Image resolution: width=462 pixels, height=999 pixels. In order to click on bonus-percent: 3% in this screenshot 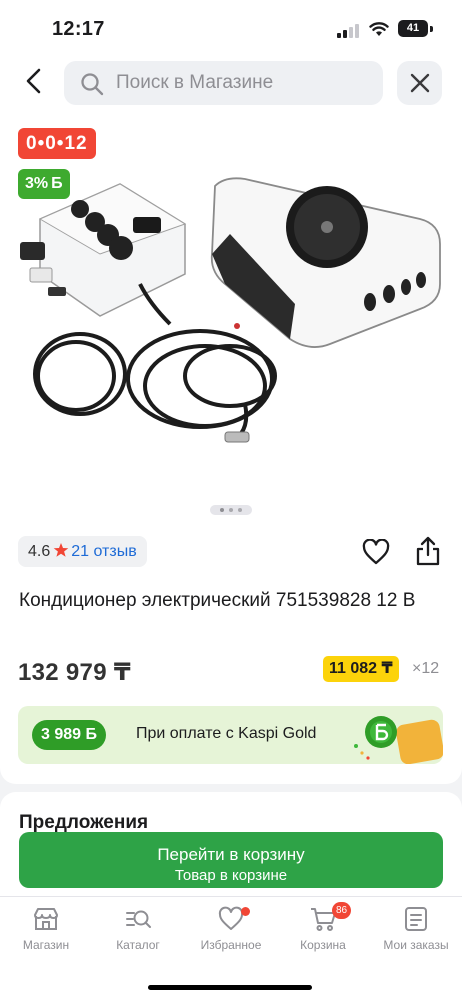, I will do `click(37, 183)`.